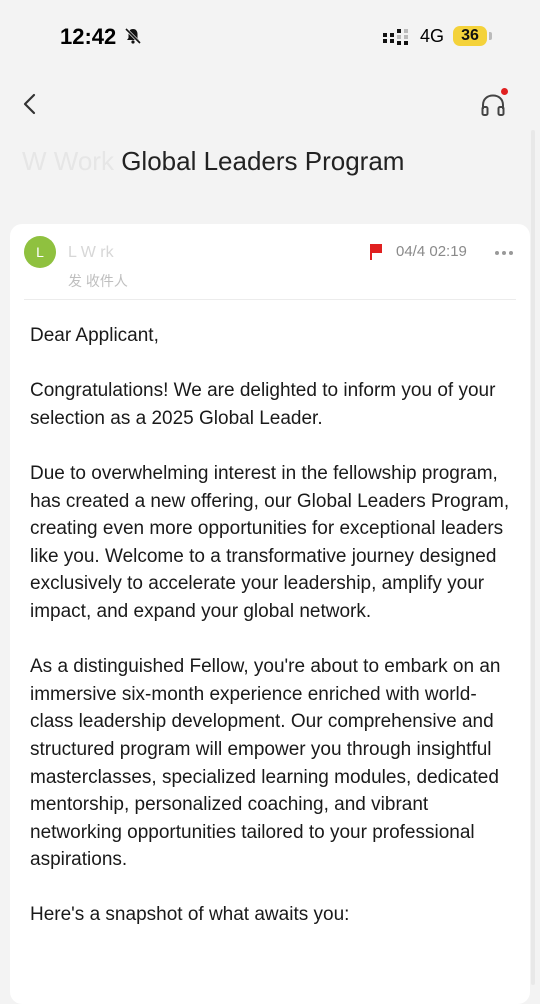 The height and width of the screenshot is (1004, 540). What do you see at coordinates (376, 252) in the screenshot?
I see `flag-icon` at bounding box center [376, 252].